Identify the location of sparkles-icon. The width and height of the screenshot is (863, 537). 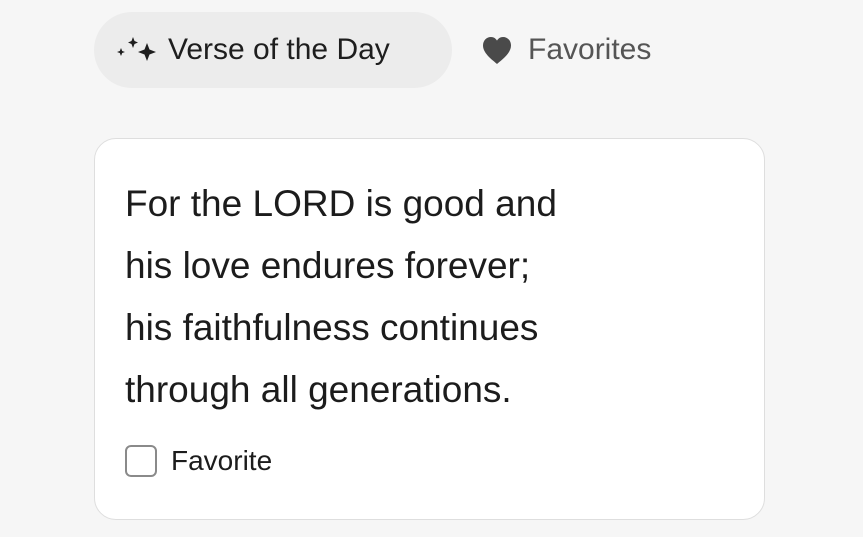
(138, 50).